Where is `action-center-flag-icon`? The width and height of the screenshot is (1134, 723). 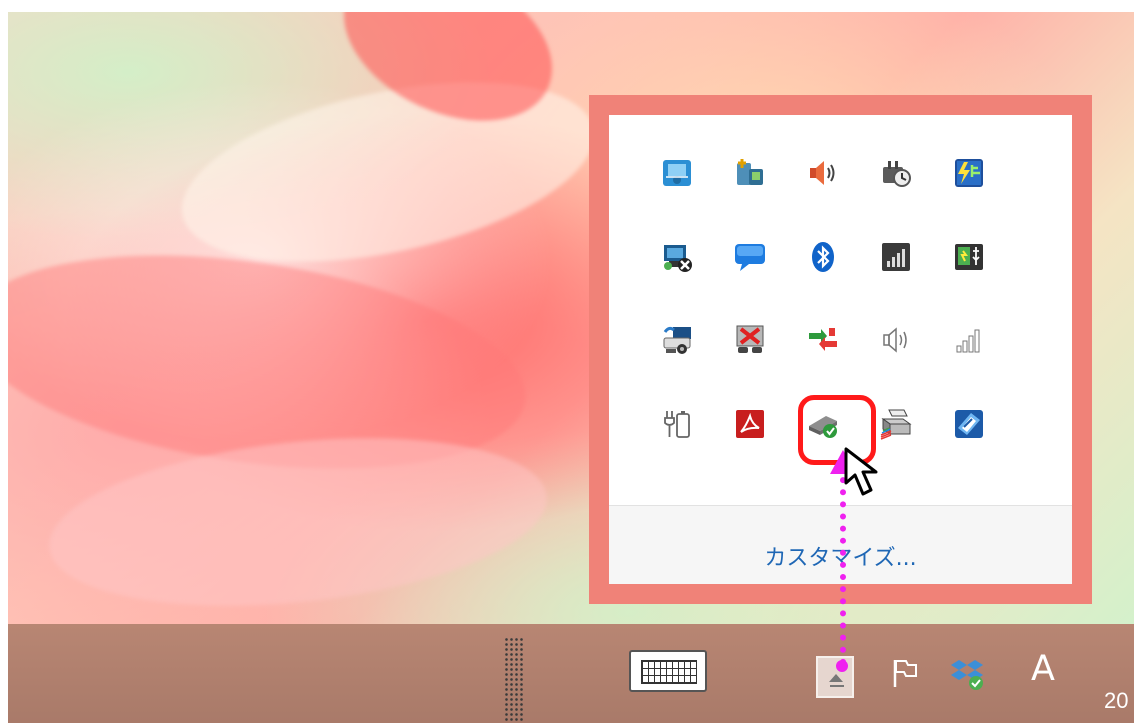 action-center-flag-icon is located at coordinates (905, 675).